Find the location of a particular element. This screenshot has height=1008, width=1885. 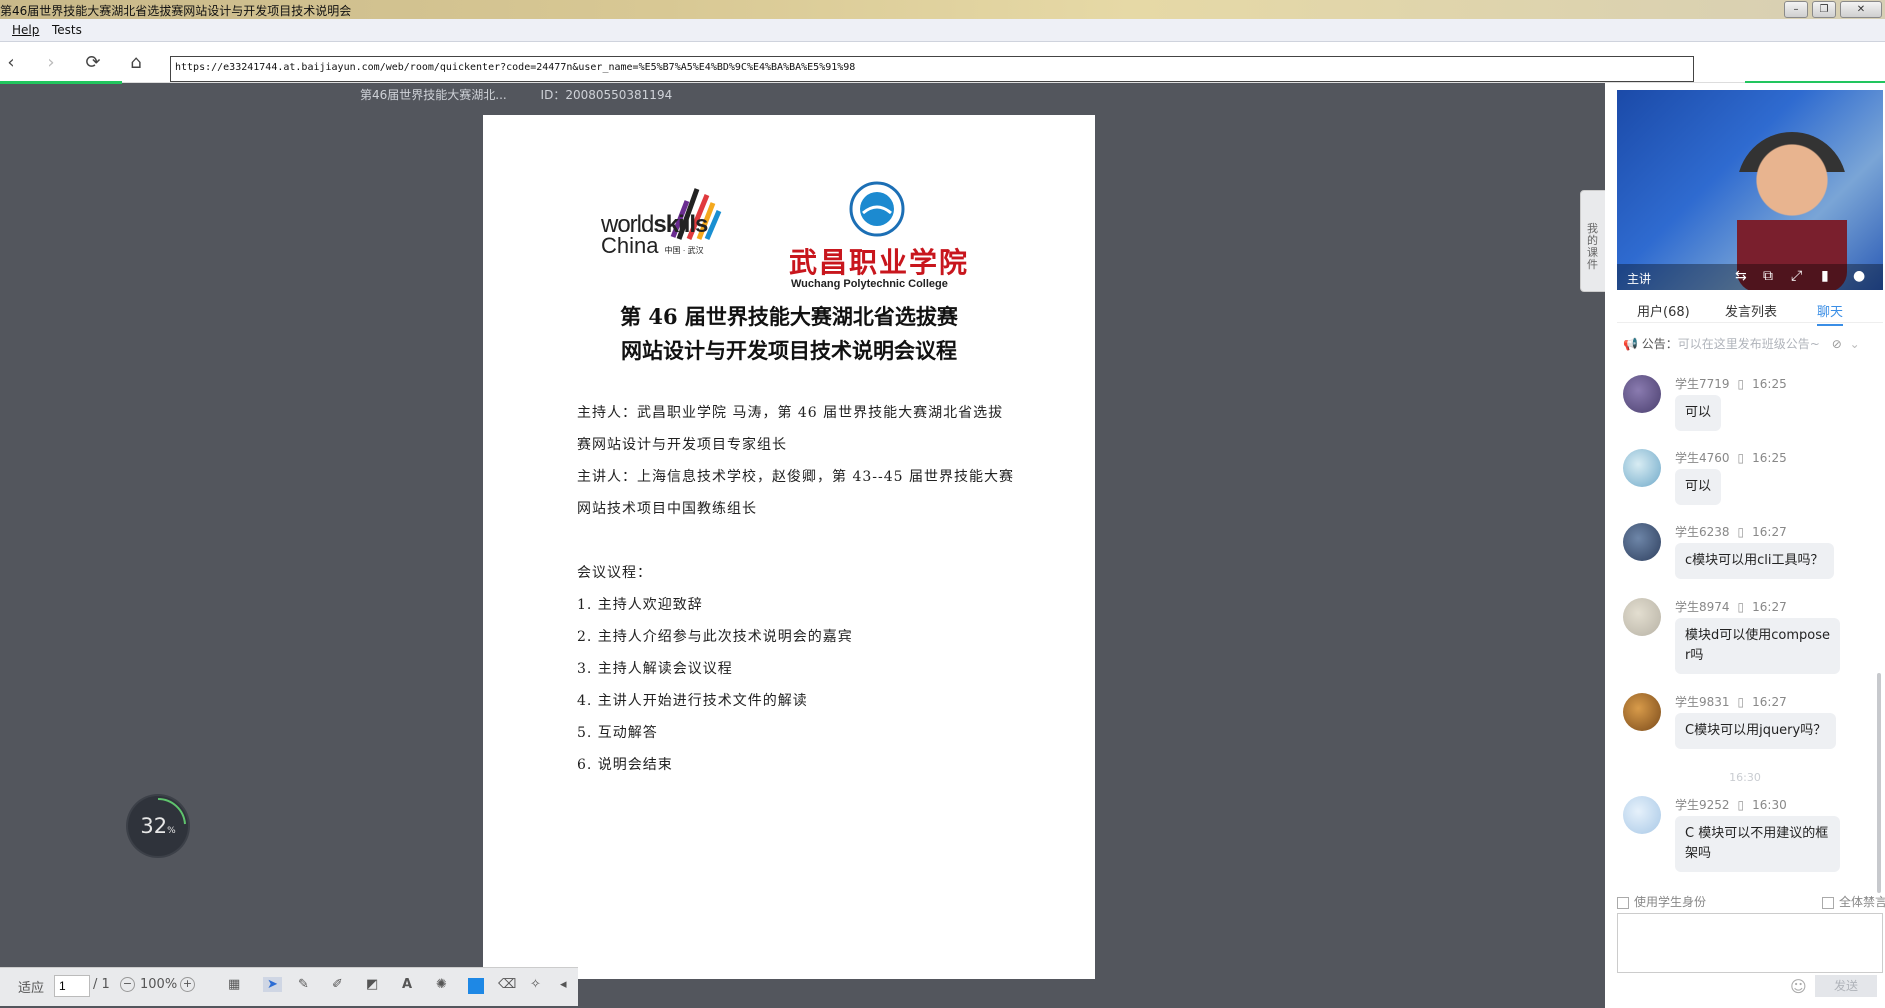

edit-notice-icon: ⊘ is located at coordinates (1837, 344).